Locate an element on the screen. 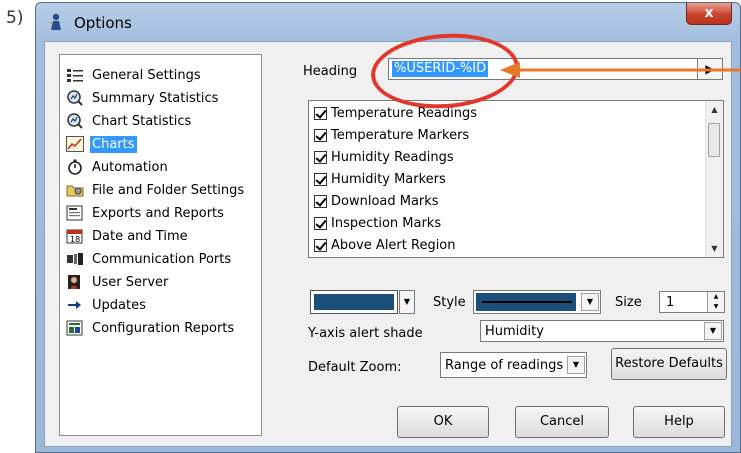  help-button: Help is located at coordinates (679, 422).